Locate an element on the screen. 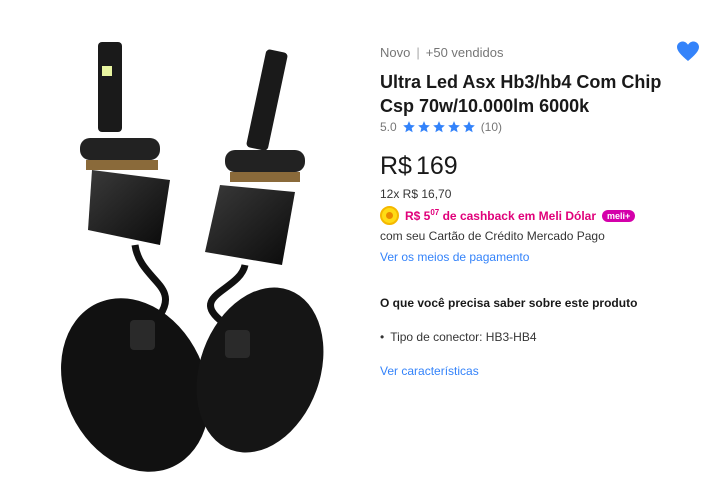  review-count: (10) is located at coordinates (491, 127).